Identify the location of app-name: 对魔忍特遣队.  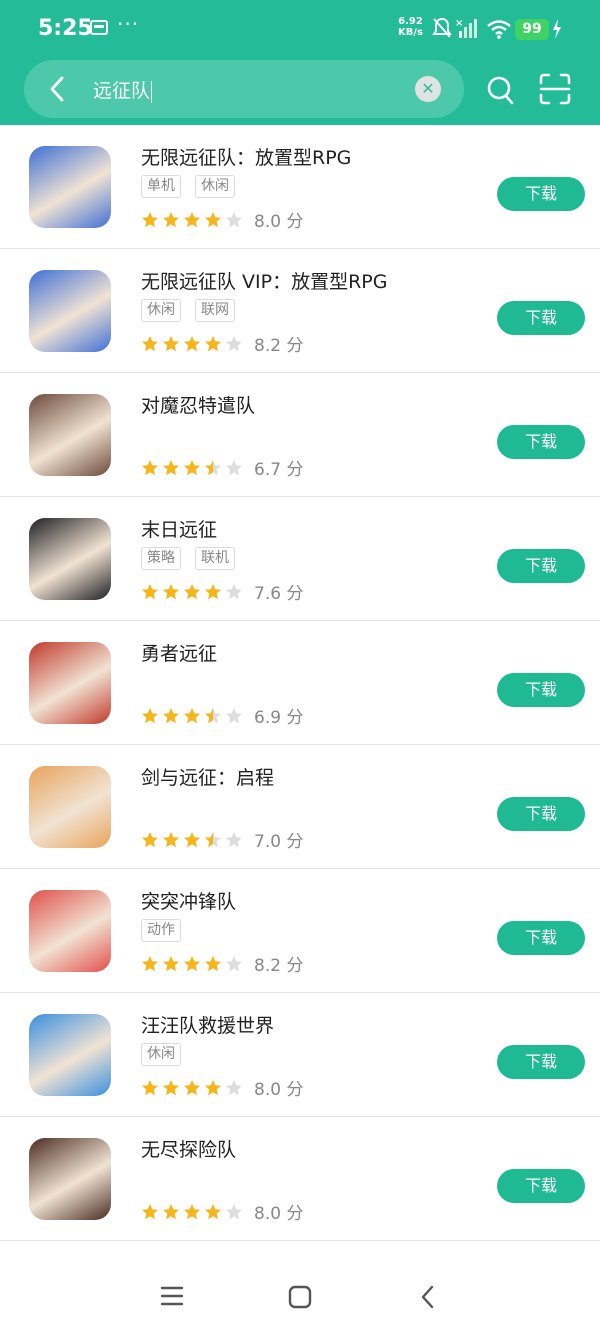
(198, 404).